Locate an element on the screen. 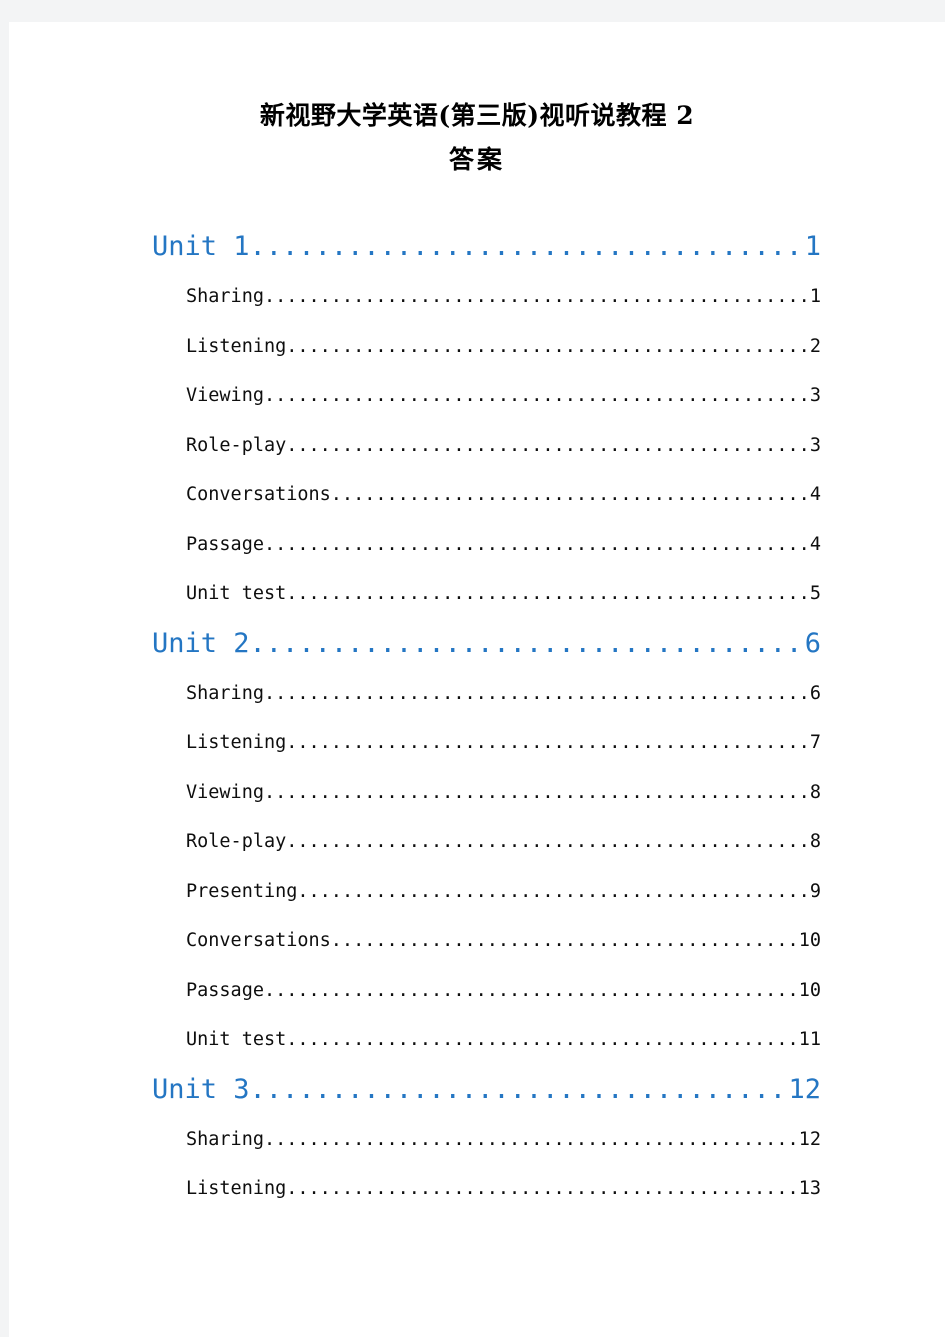 This screenshot has width=945, height=1337. toc-section-entry: Passage 10 is located at coordinates (477, 991).